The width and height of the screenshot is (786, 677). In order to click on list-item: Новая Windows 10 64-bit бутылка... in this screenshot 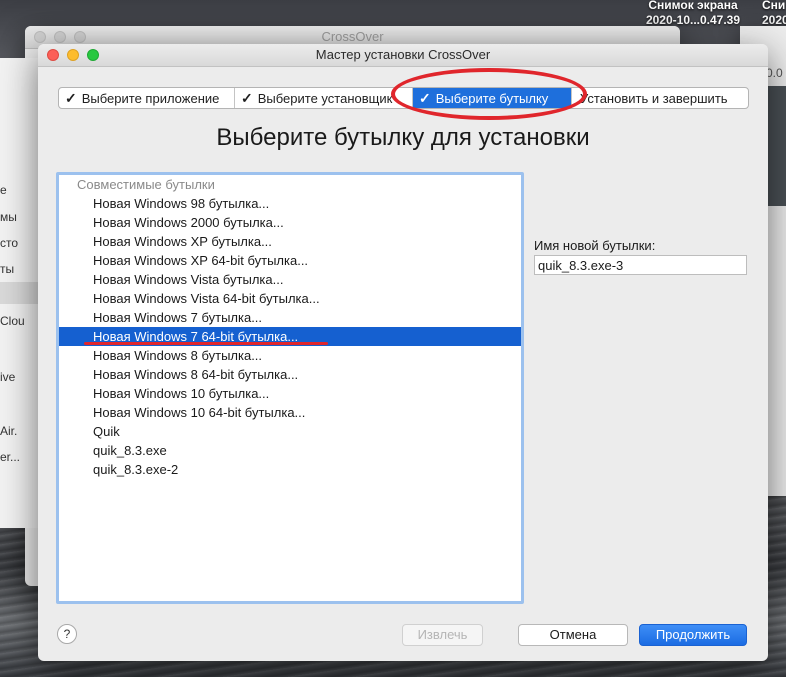, I will do `click(290, 412)`.